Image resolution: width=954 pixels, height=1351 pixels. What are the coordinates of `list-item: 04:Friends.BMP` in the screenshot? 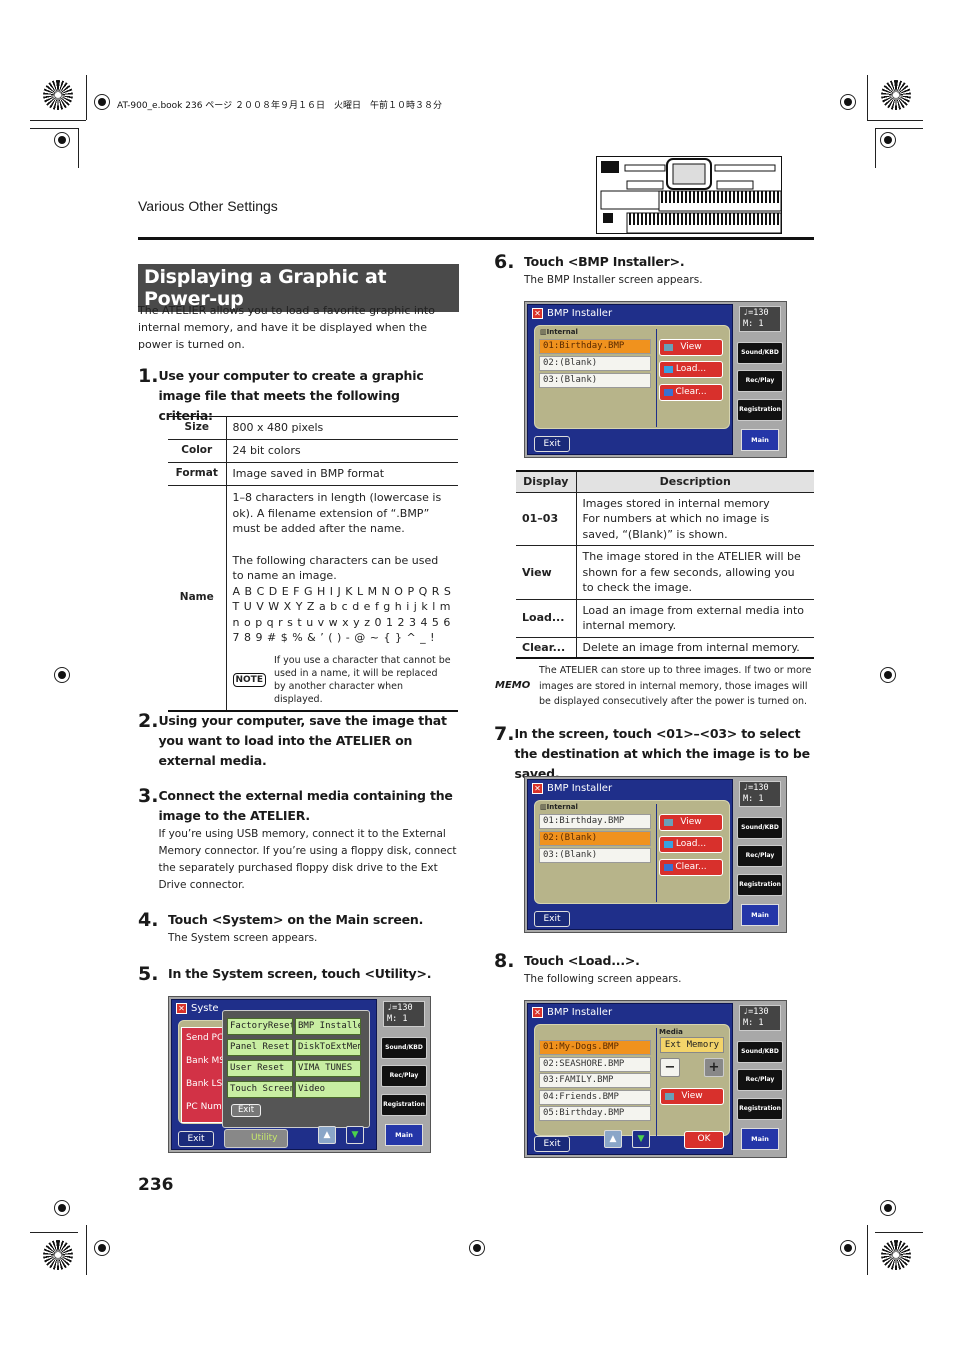 It's located at (595, 1097).